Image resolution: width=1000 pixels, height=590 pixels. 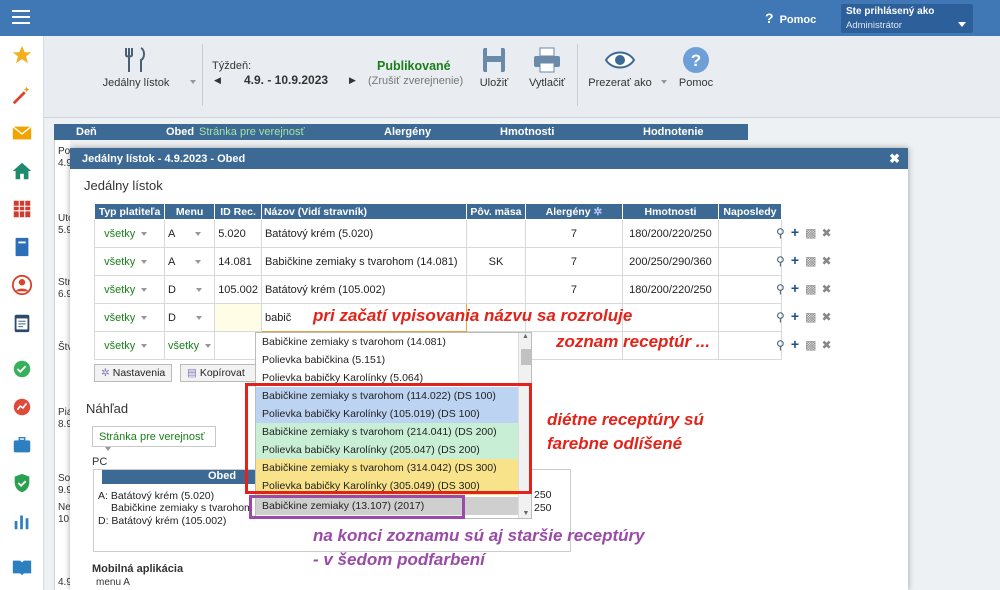 What do you see at coordinates (22, 567) in the screenshot?
I see `open-book-icon` at bounding box center [22, 567].